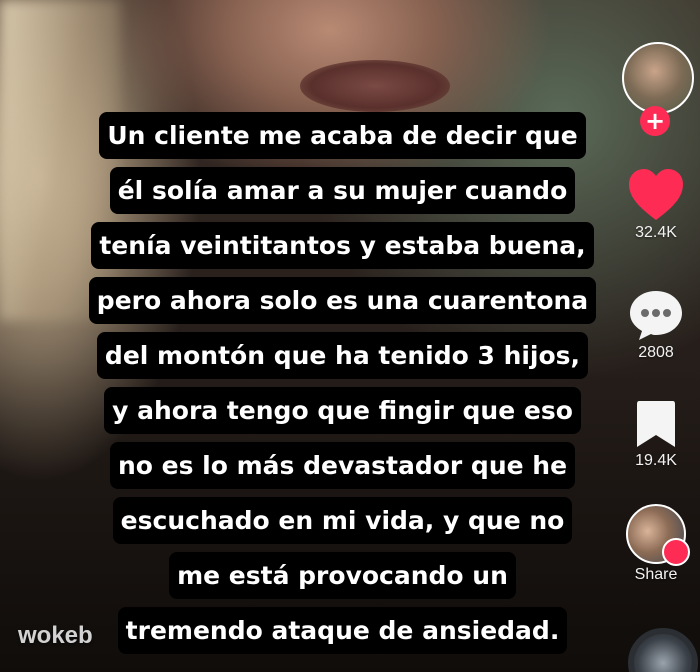 This screenshot has width=700, height=672. I want to click on share-button: Share, so click(656, 544).